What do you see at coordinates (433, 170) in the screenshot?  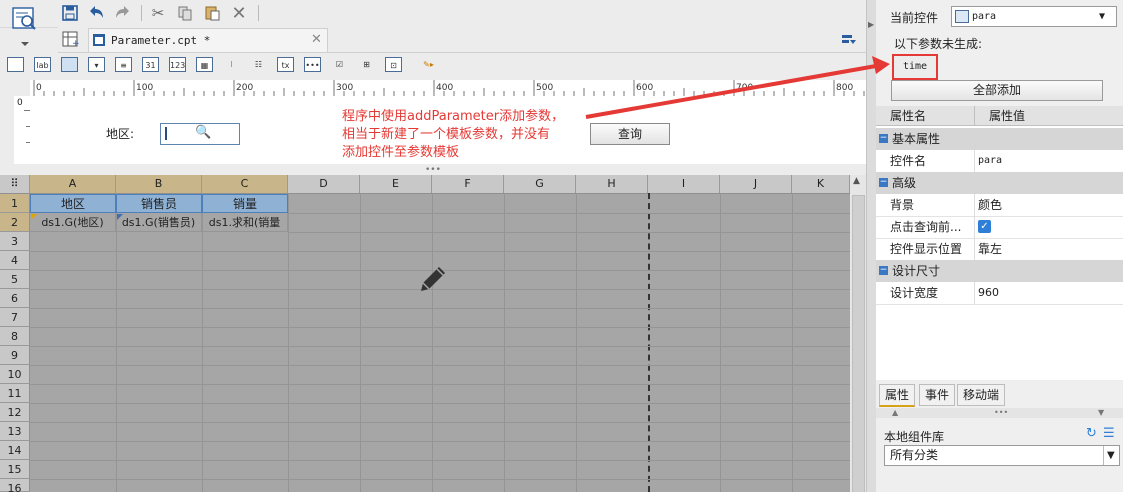 I see `pane-splitter: •••` at bounding box center [433, 170].